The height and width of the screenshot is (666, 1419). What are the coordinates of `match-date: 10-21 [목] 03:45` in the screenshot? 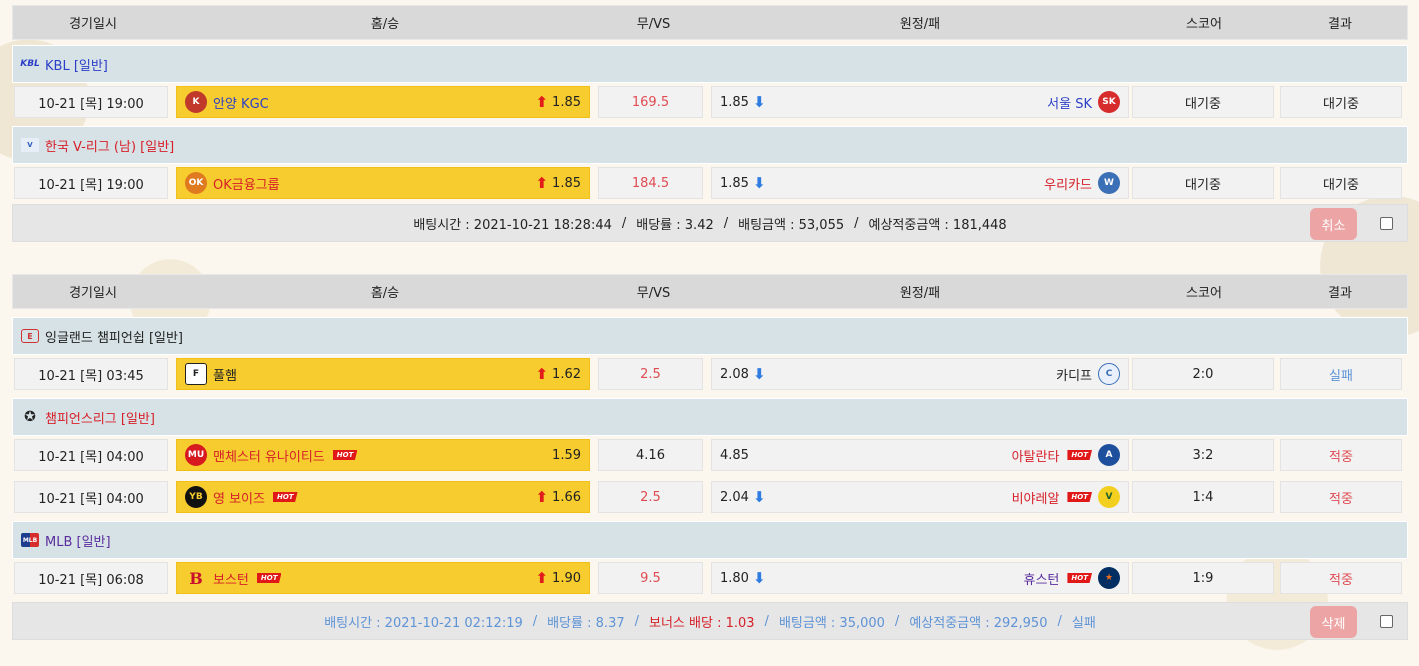 It's located at (91, 374).